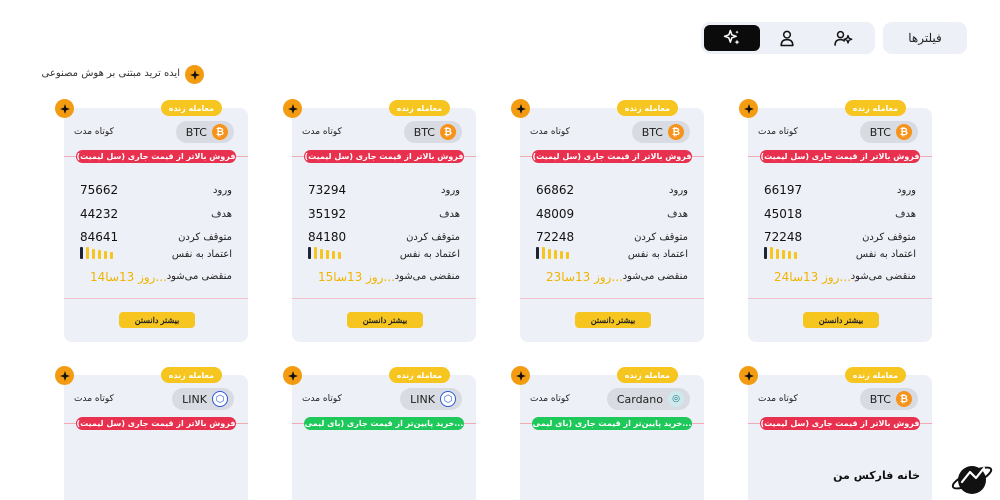 The width and height of the screenshot is (1000, 500). I want to click on brand-name: خانه فارکس من, so click(876, 475).